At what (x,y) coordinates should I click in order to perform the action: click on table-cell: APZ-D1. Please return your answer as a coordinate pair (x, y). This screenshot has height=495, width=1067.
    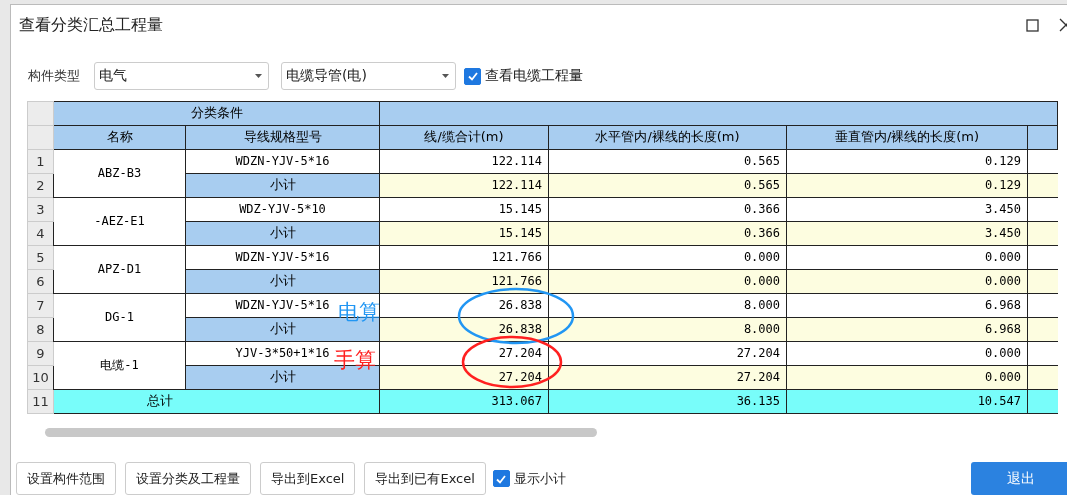
    Looking at the image, I should click on (119, 269).